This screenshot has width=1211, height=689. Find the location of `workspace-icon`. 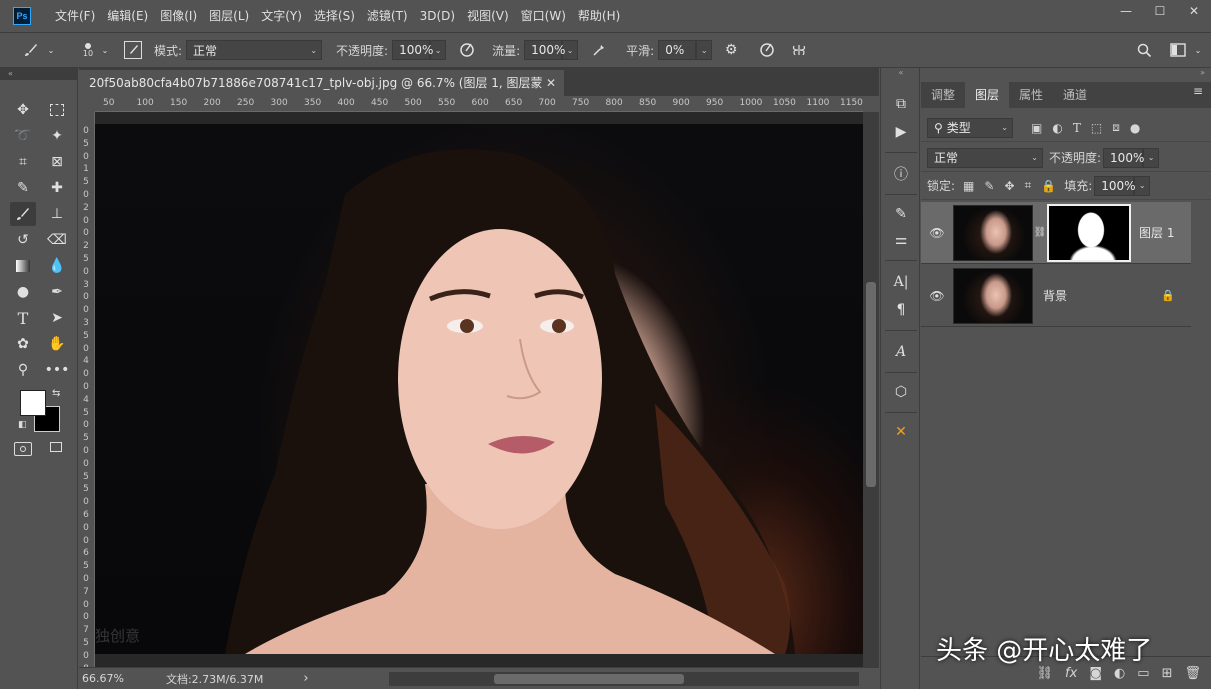

workspace-icon is located at coordinates (1178, 50).